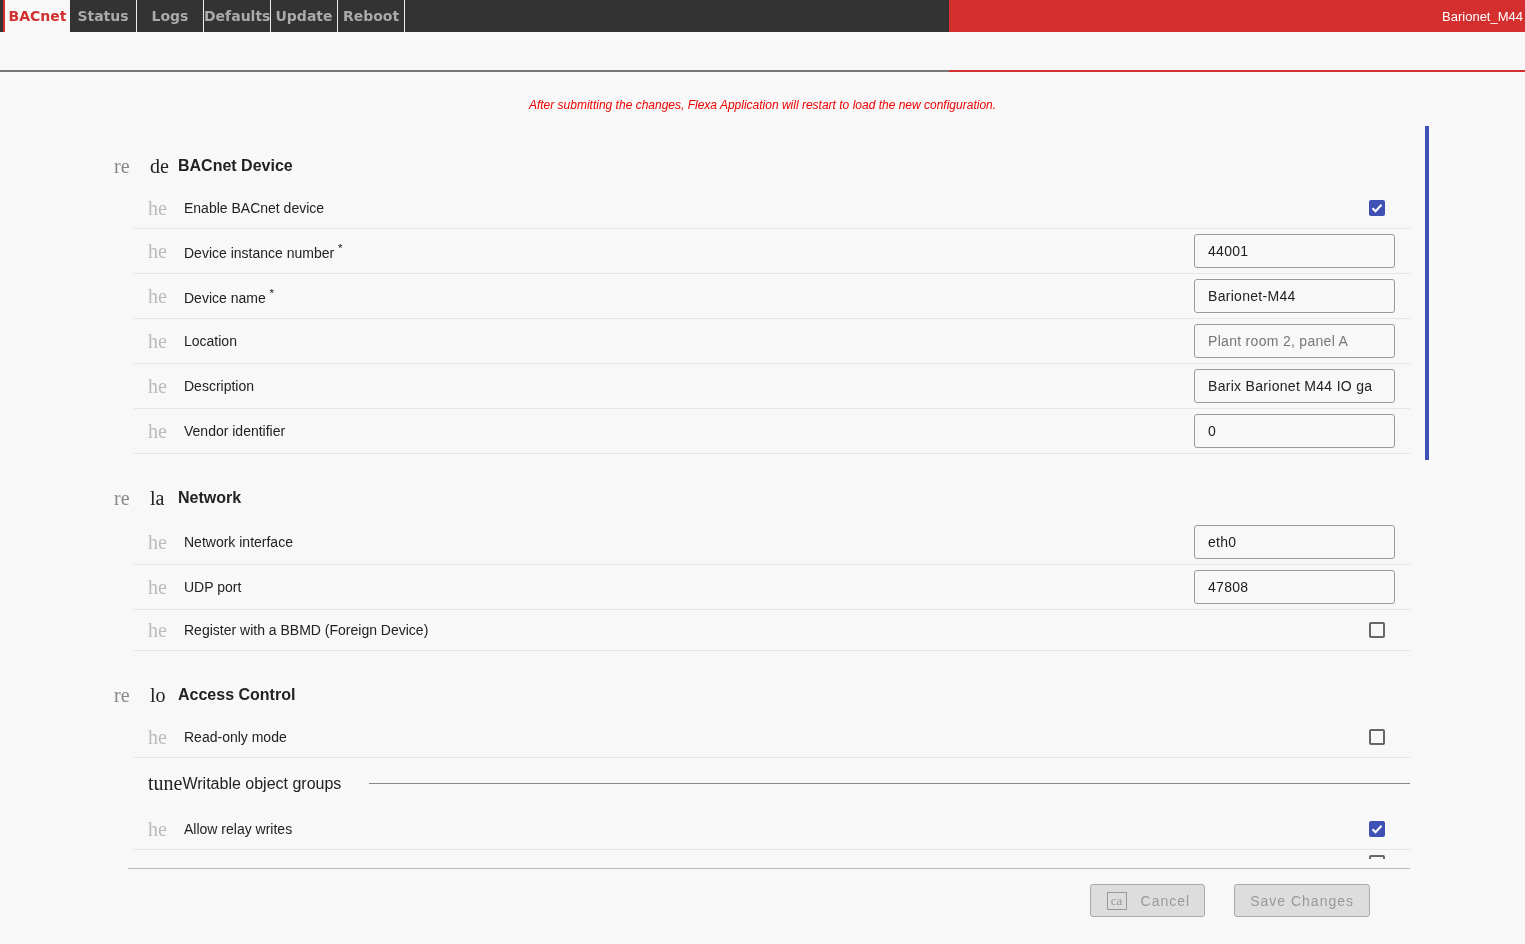 The width and height of the screenshot is (1525, 944). Describe the element at coordinates (219, 386) in the screenshot. I see `setting-label: Description` at that location.